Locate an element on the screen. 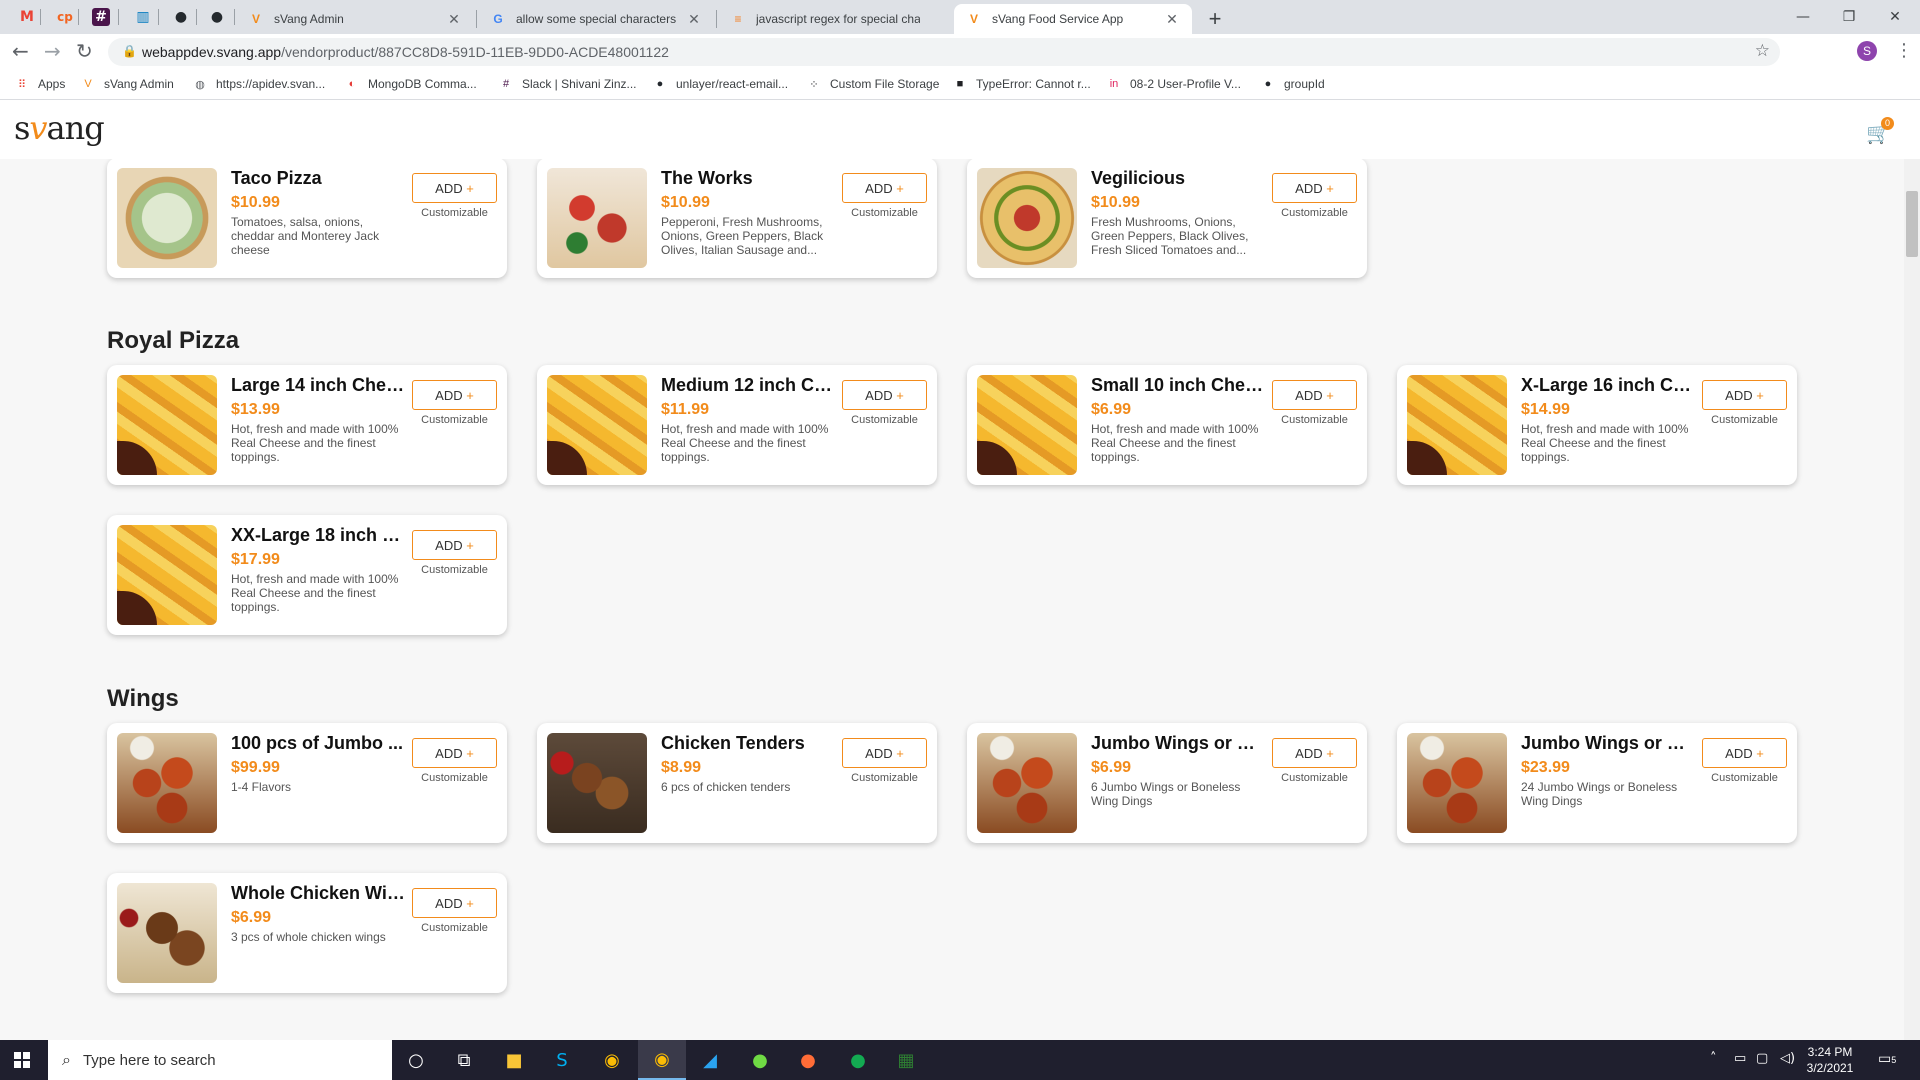 This screenshot has height=1080, width=1920. new-tab-button: + is located at coordinates (1215, 19).